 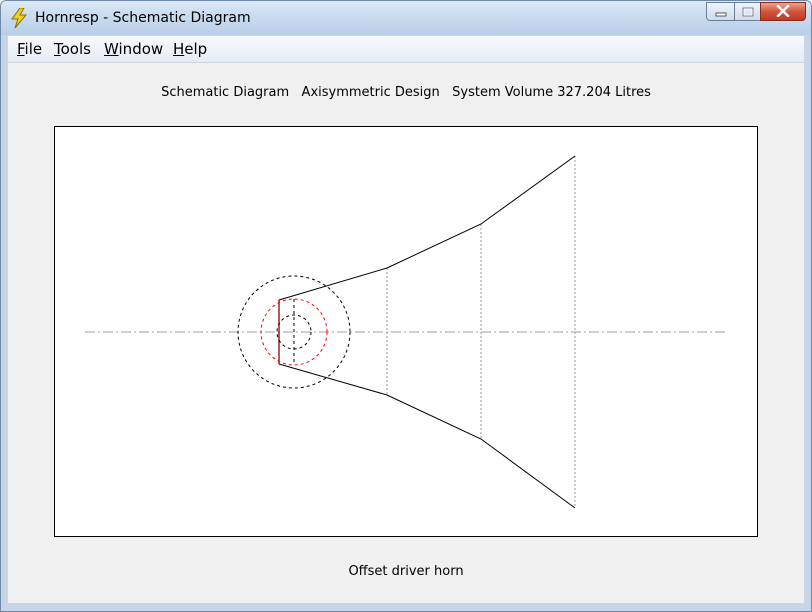 What do you see at coordinates (406, 571) in the screenshot?
I see `diagram-caption: Offset driver horn` at bounding box center [406, 571].